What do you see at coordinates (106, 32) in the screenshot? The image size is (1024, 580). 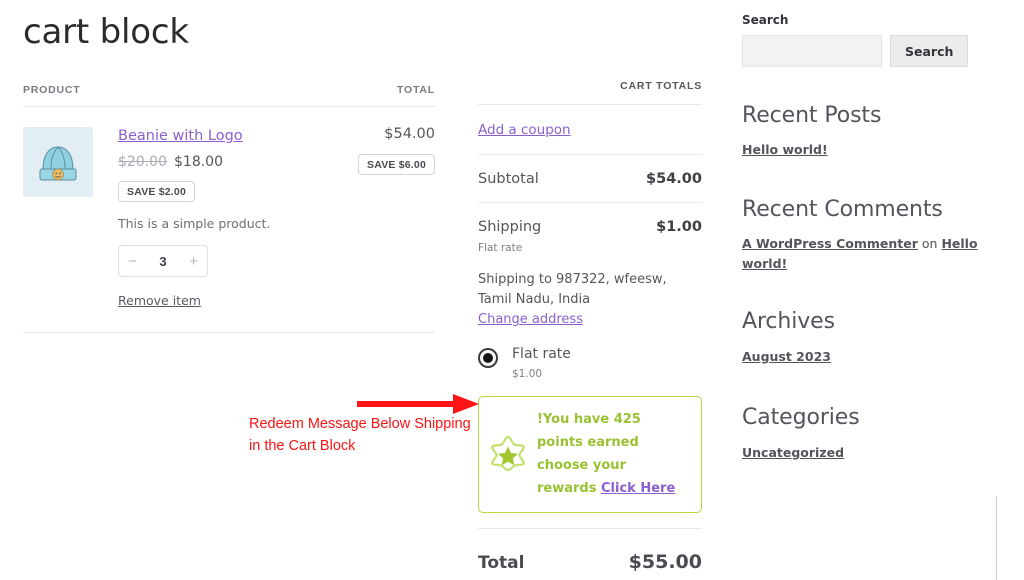 I see `page-title: cart block` at bounding box center [106, 32].